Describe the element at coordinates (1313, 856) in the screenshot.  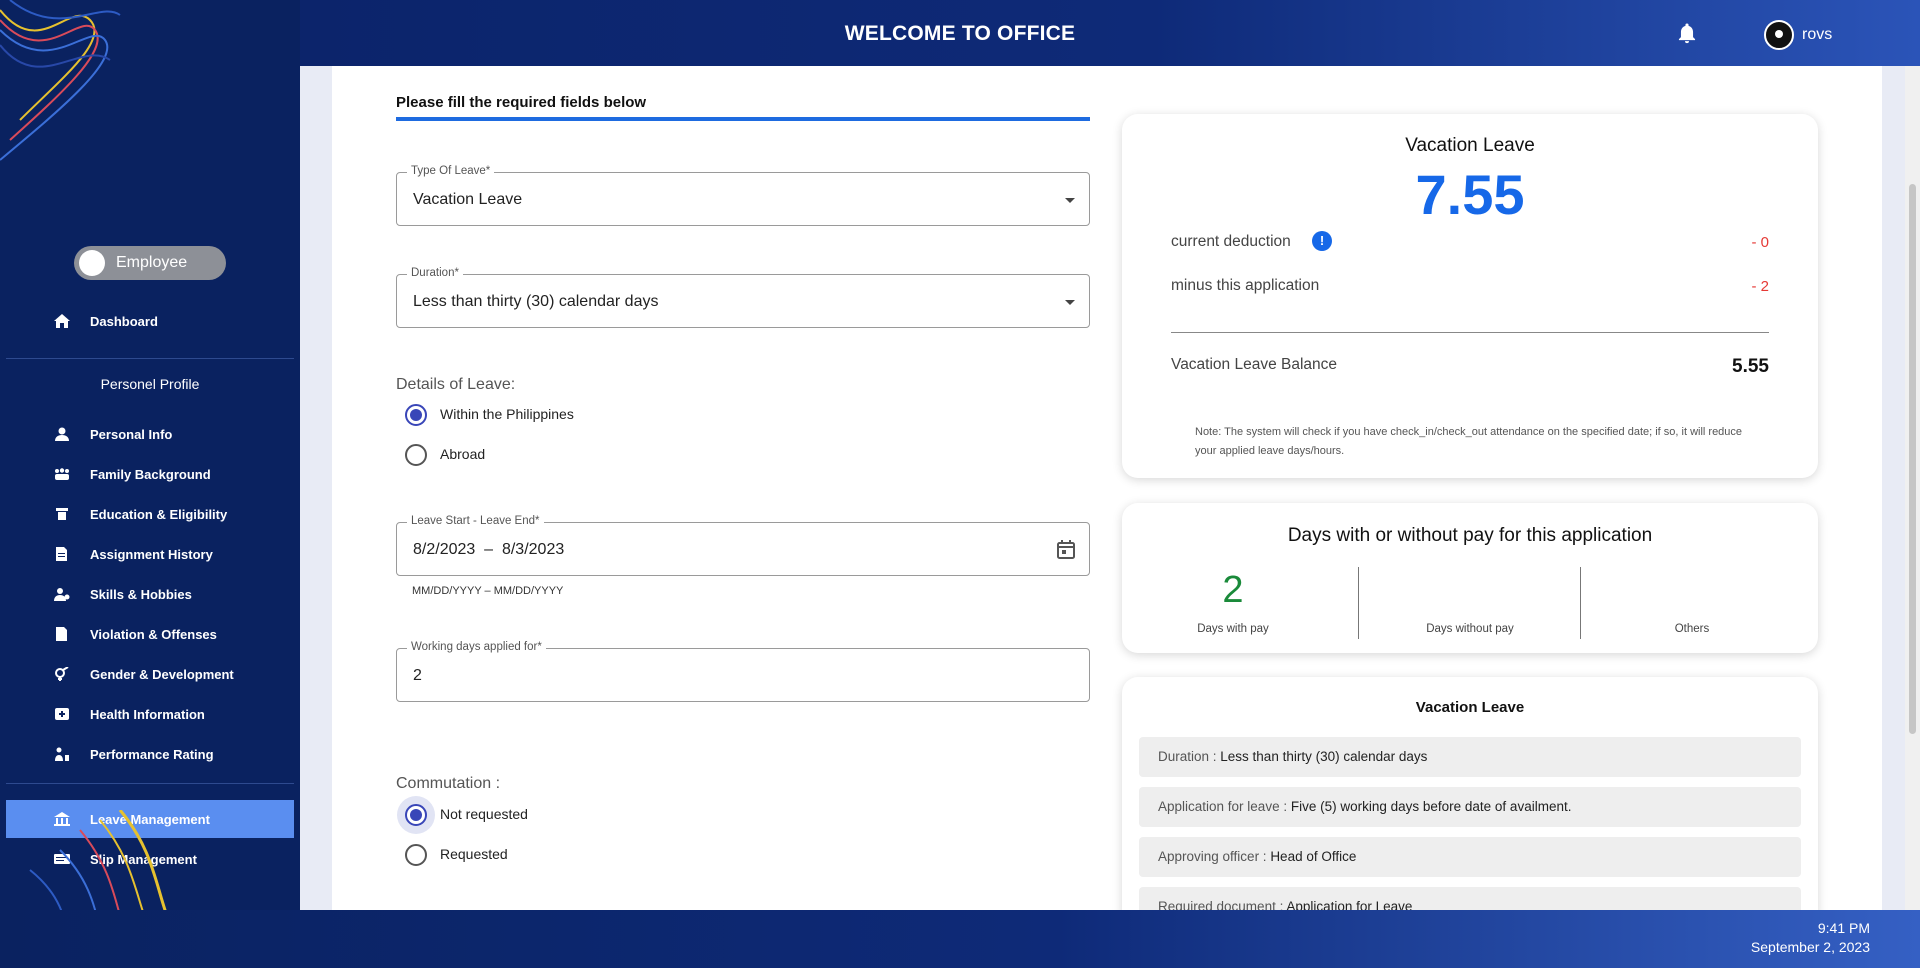
I see `info-value: Head of Office` at that location.